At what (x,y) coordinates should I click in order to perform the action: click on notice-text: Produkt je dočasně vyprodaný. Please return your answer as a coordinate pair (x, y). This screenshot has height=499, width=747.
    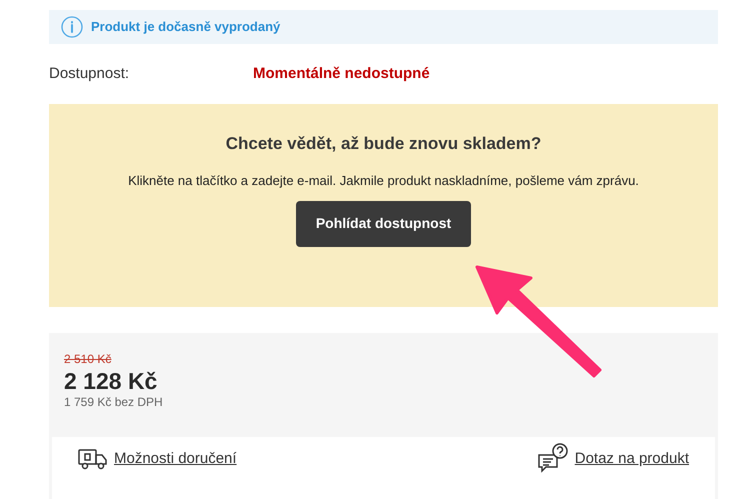
    Looking at the image, I should click on (185, 27).